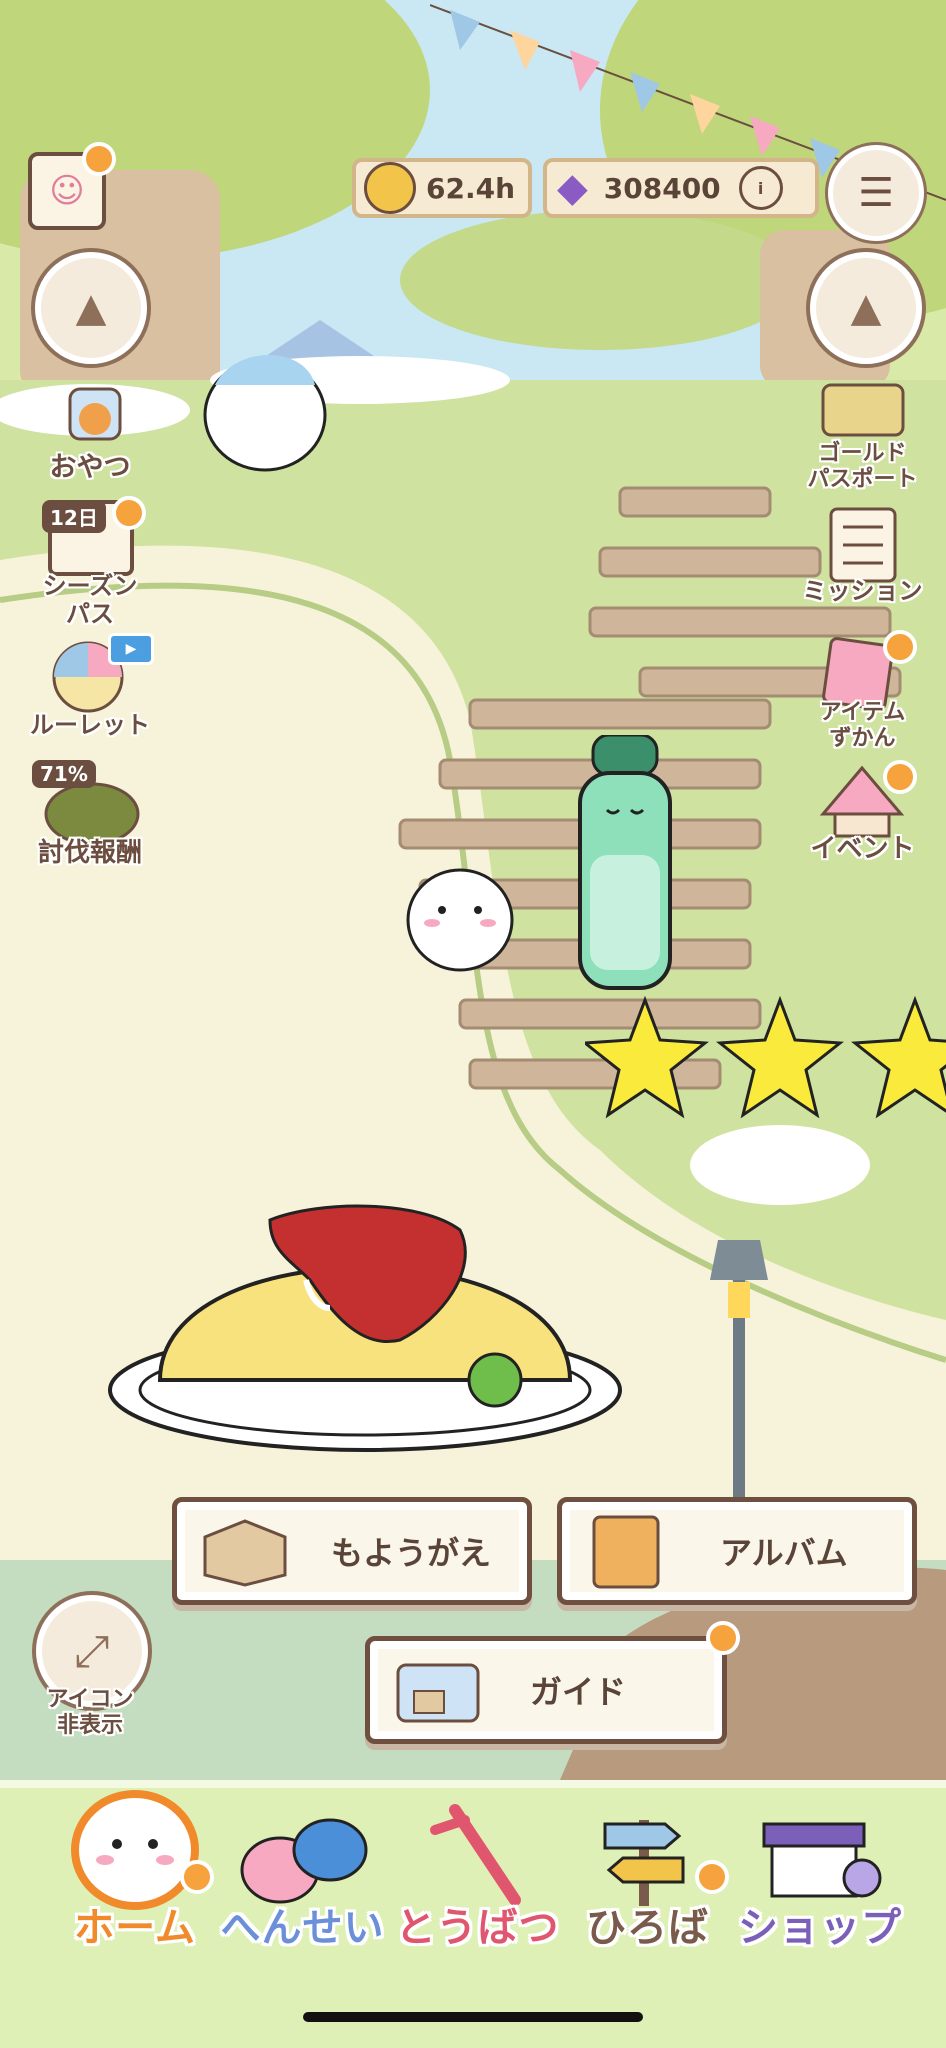  I want to click on guide-label: ガイド, so click(578, 1692).